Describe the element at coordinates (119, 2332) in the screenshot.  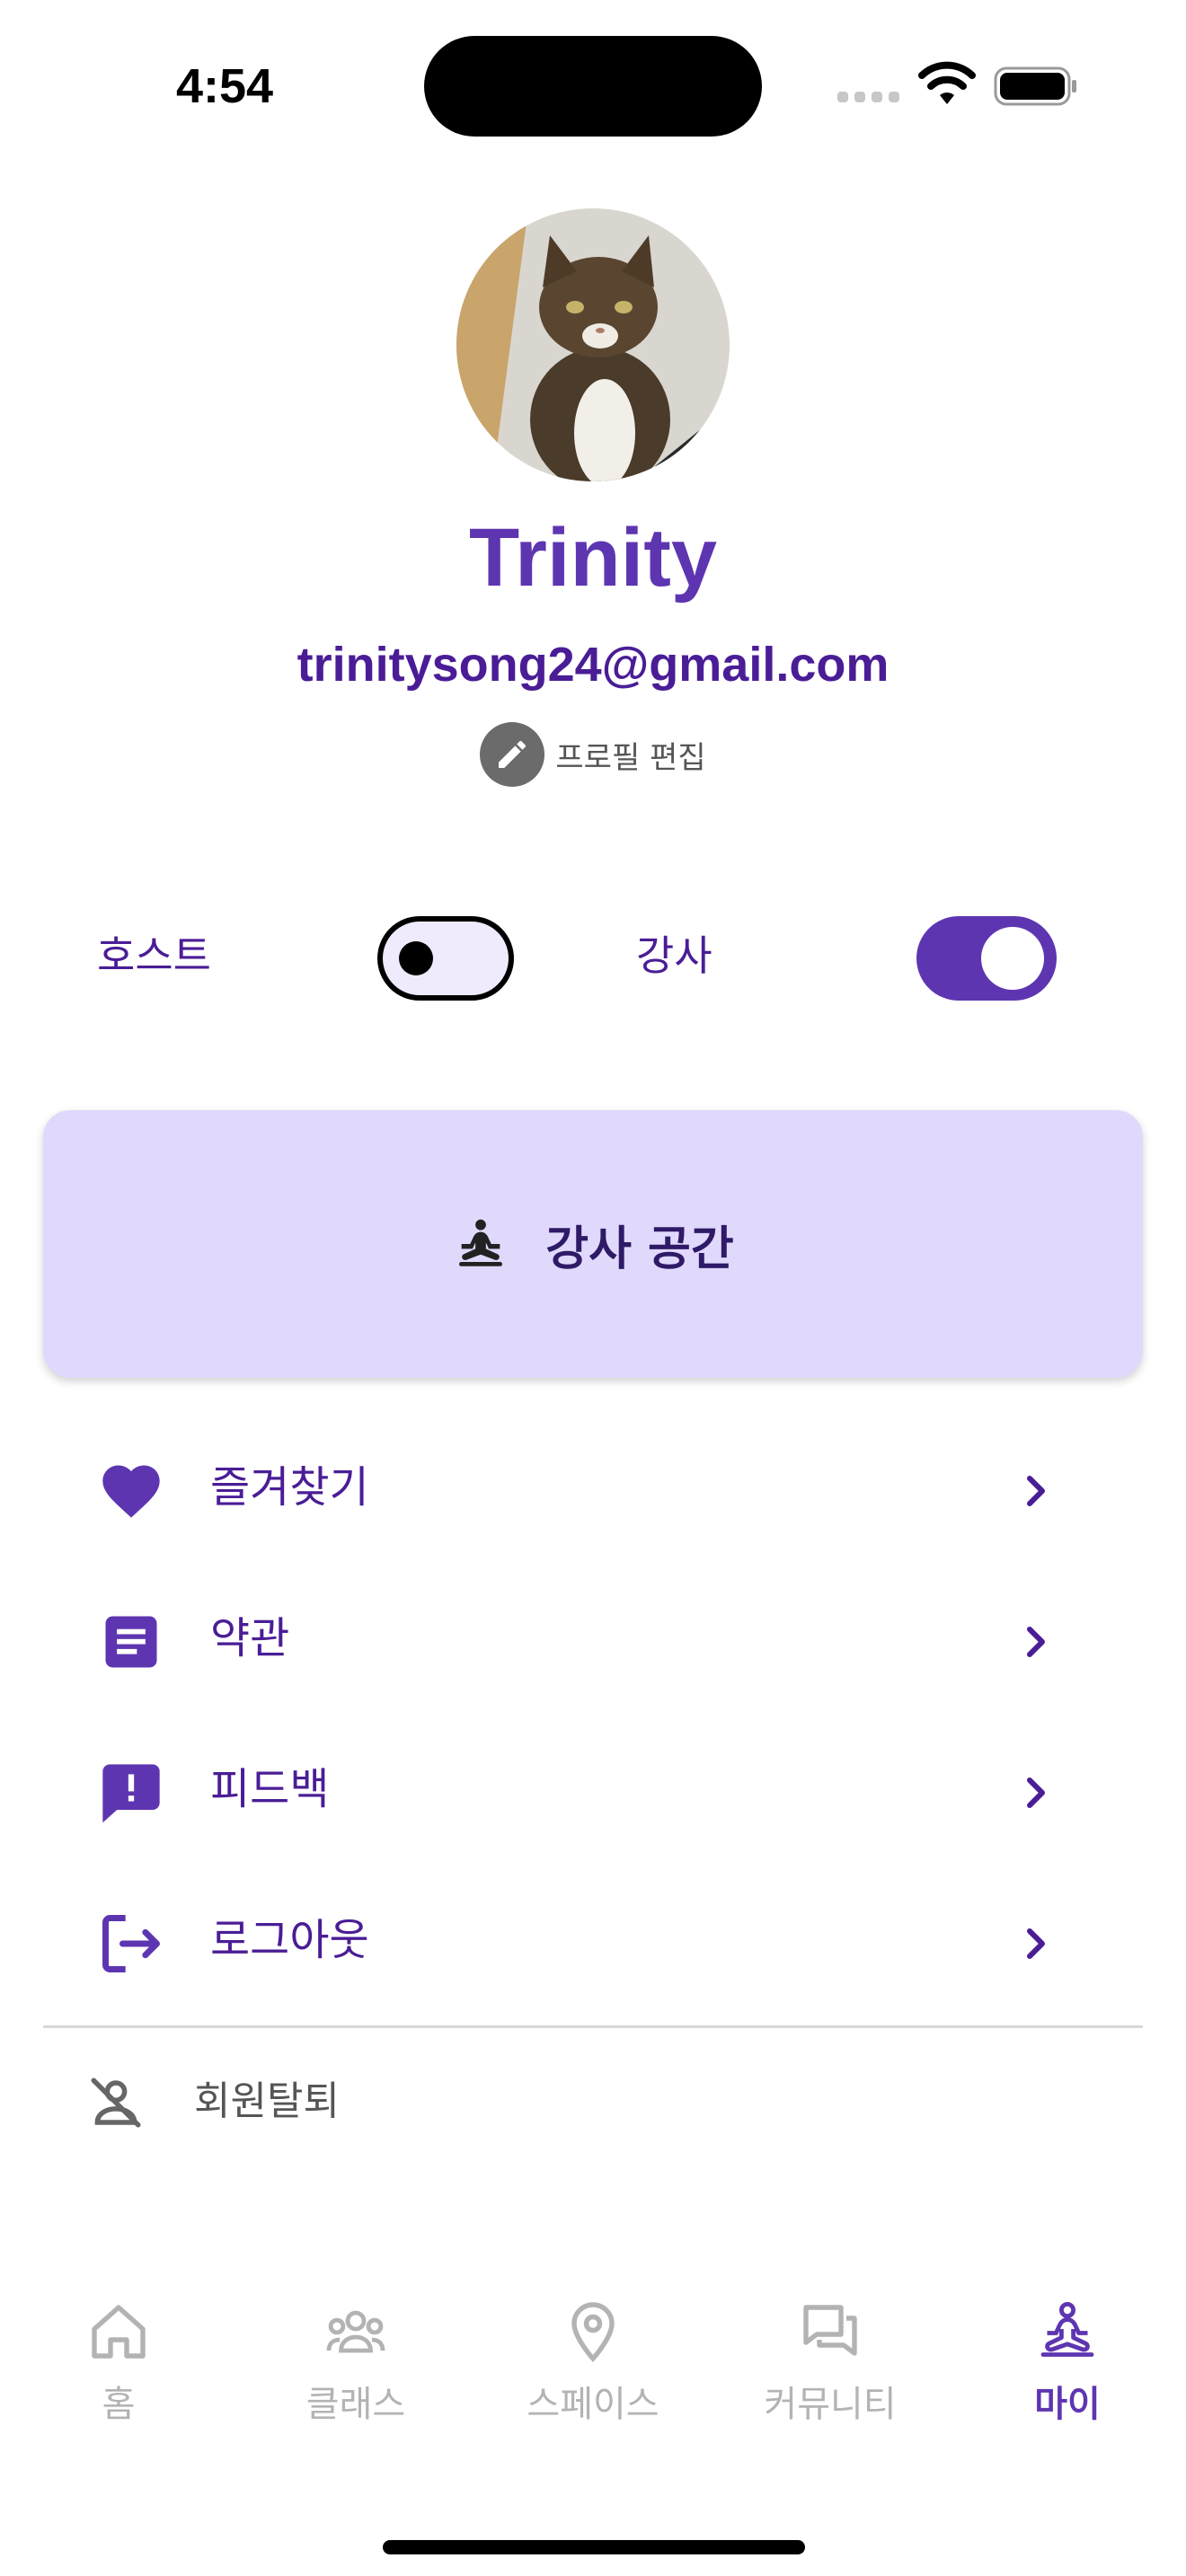
I see `home-icon` at that location.